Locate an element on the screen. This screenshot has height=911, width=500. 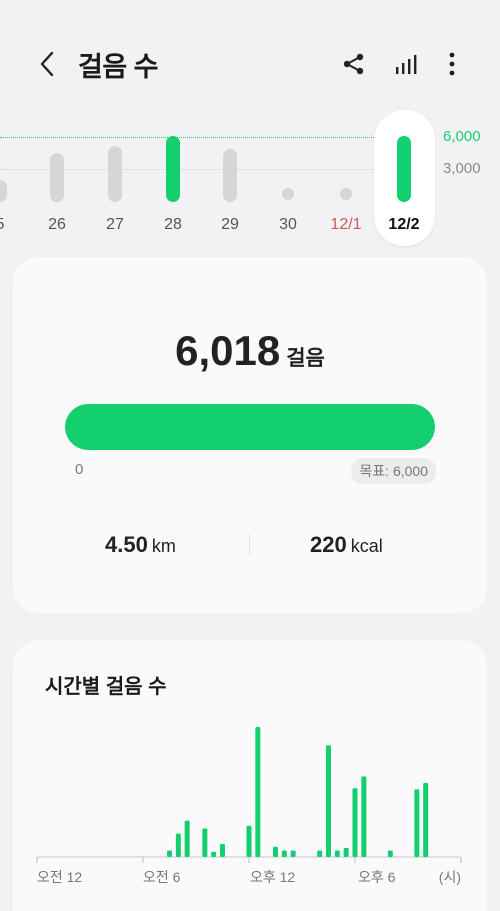
x-tick-label: 오후 12 is located at coordinates (272, 877).